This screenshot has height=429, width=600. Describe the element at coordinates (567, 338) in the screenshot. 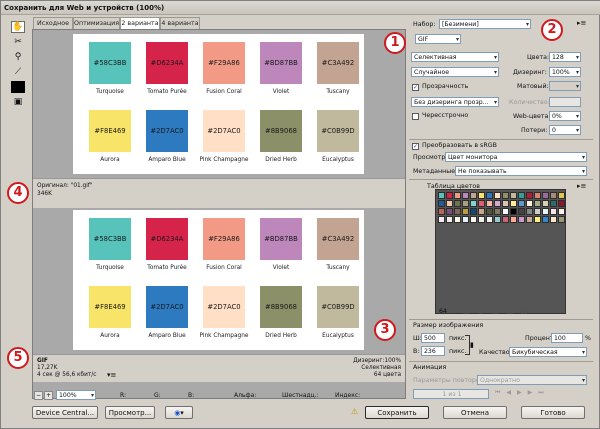

I see `percent-input: 100` at that location.